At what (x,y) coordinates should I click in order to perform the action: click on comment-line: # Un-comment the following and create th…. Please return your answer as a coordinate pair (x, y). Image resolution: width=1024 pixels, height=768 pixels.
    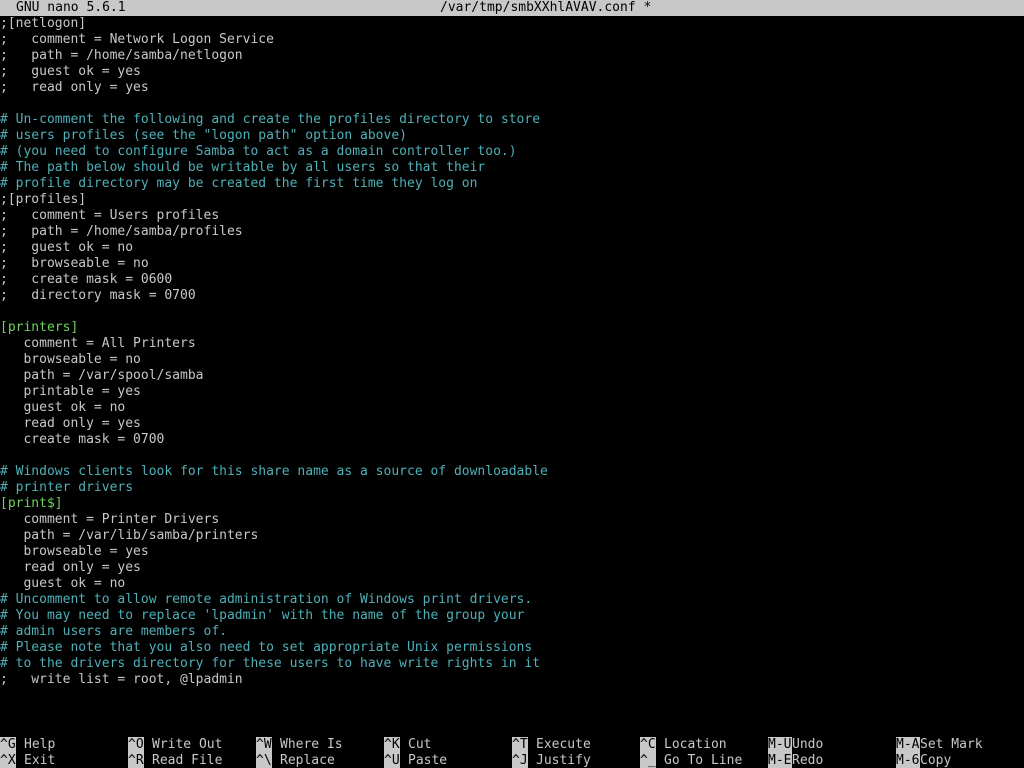
    Looking at the image, I should click on (512, 120).